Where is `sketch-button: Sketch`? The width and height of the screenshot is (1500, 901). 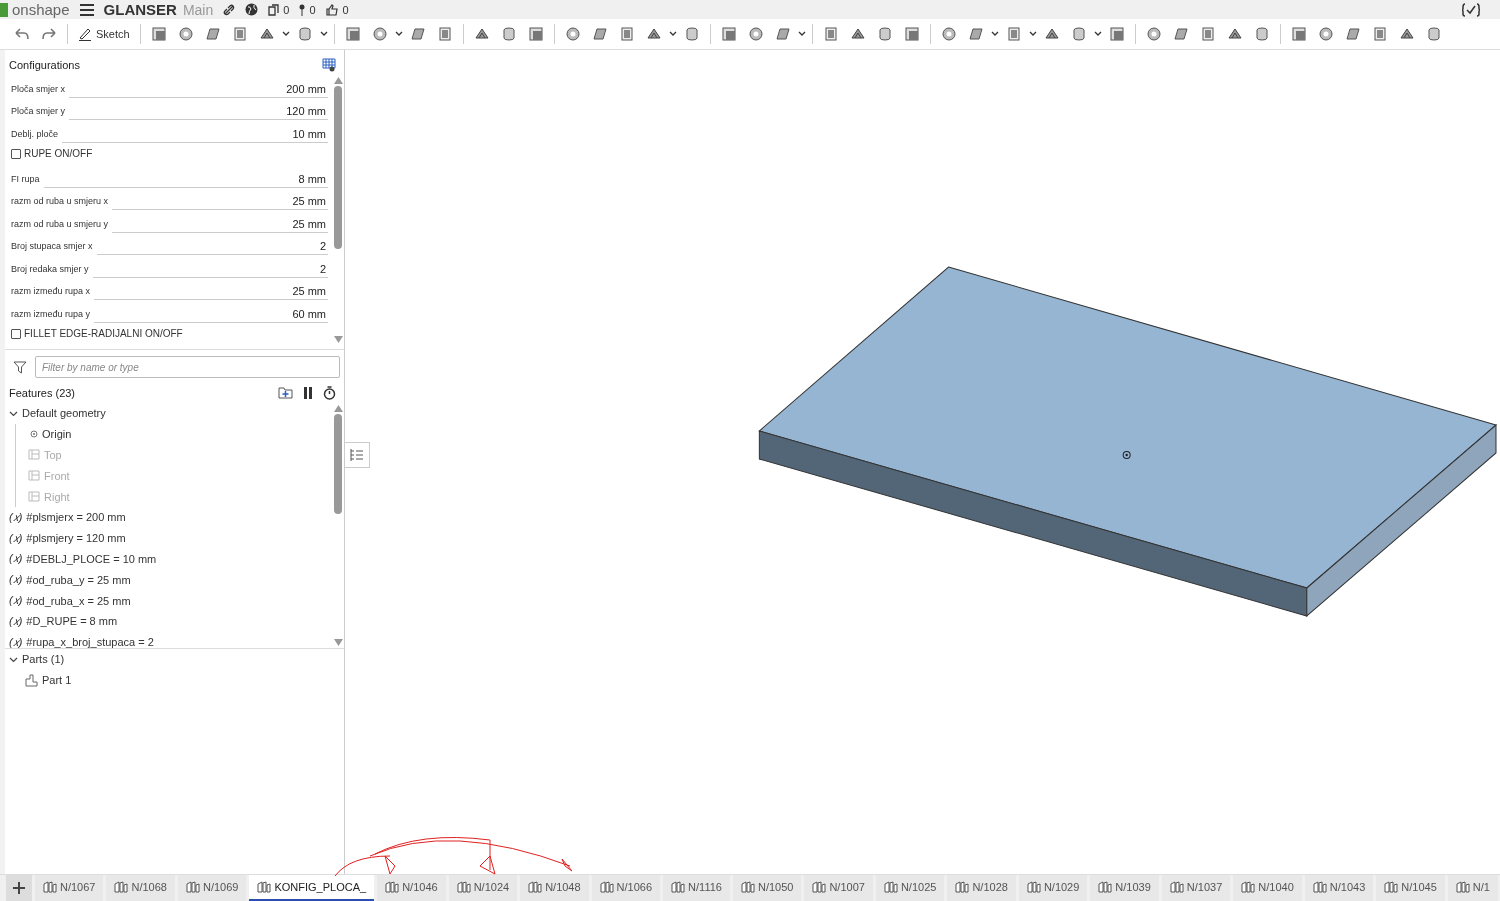
sketch-button: Sketch is located at coordinates (104, 34).